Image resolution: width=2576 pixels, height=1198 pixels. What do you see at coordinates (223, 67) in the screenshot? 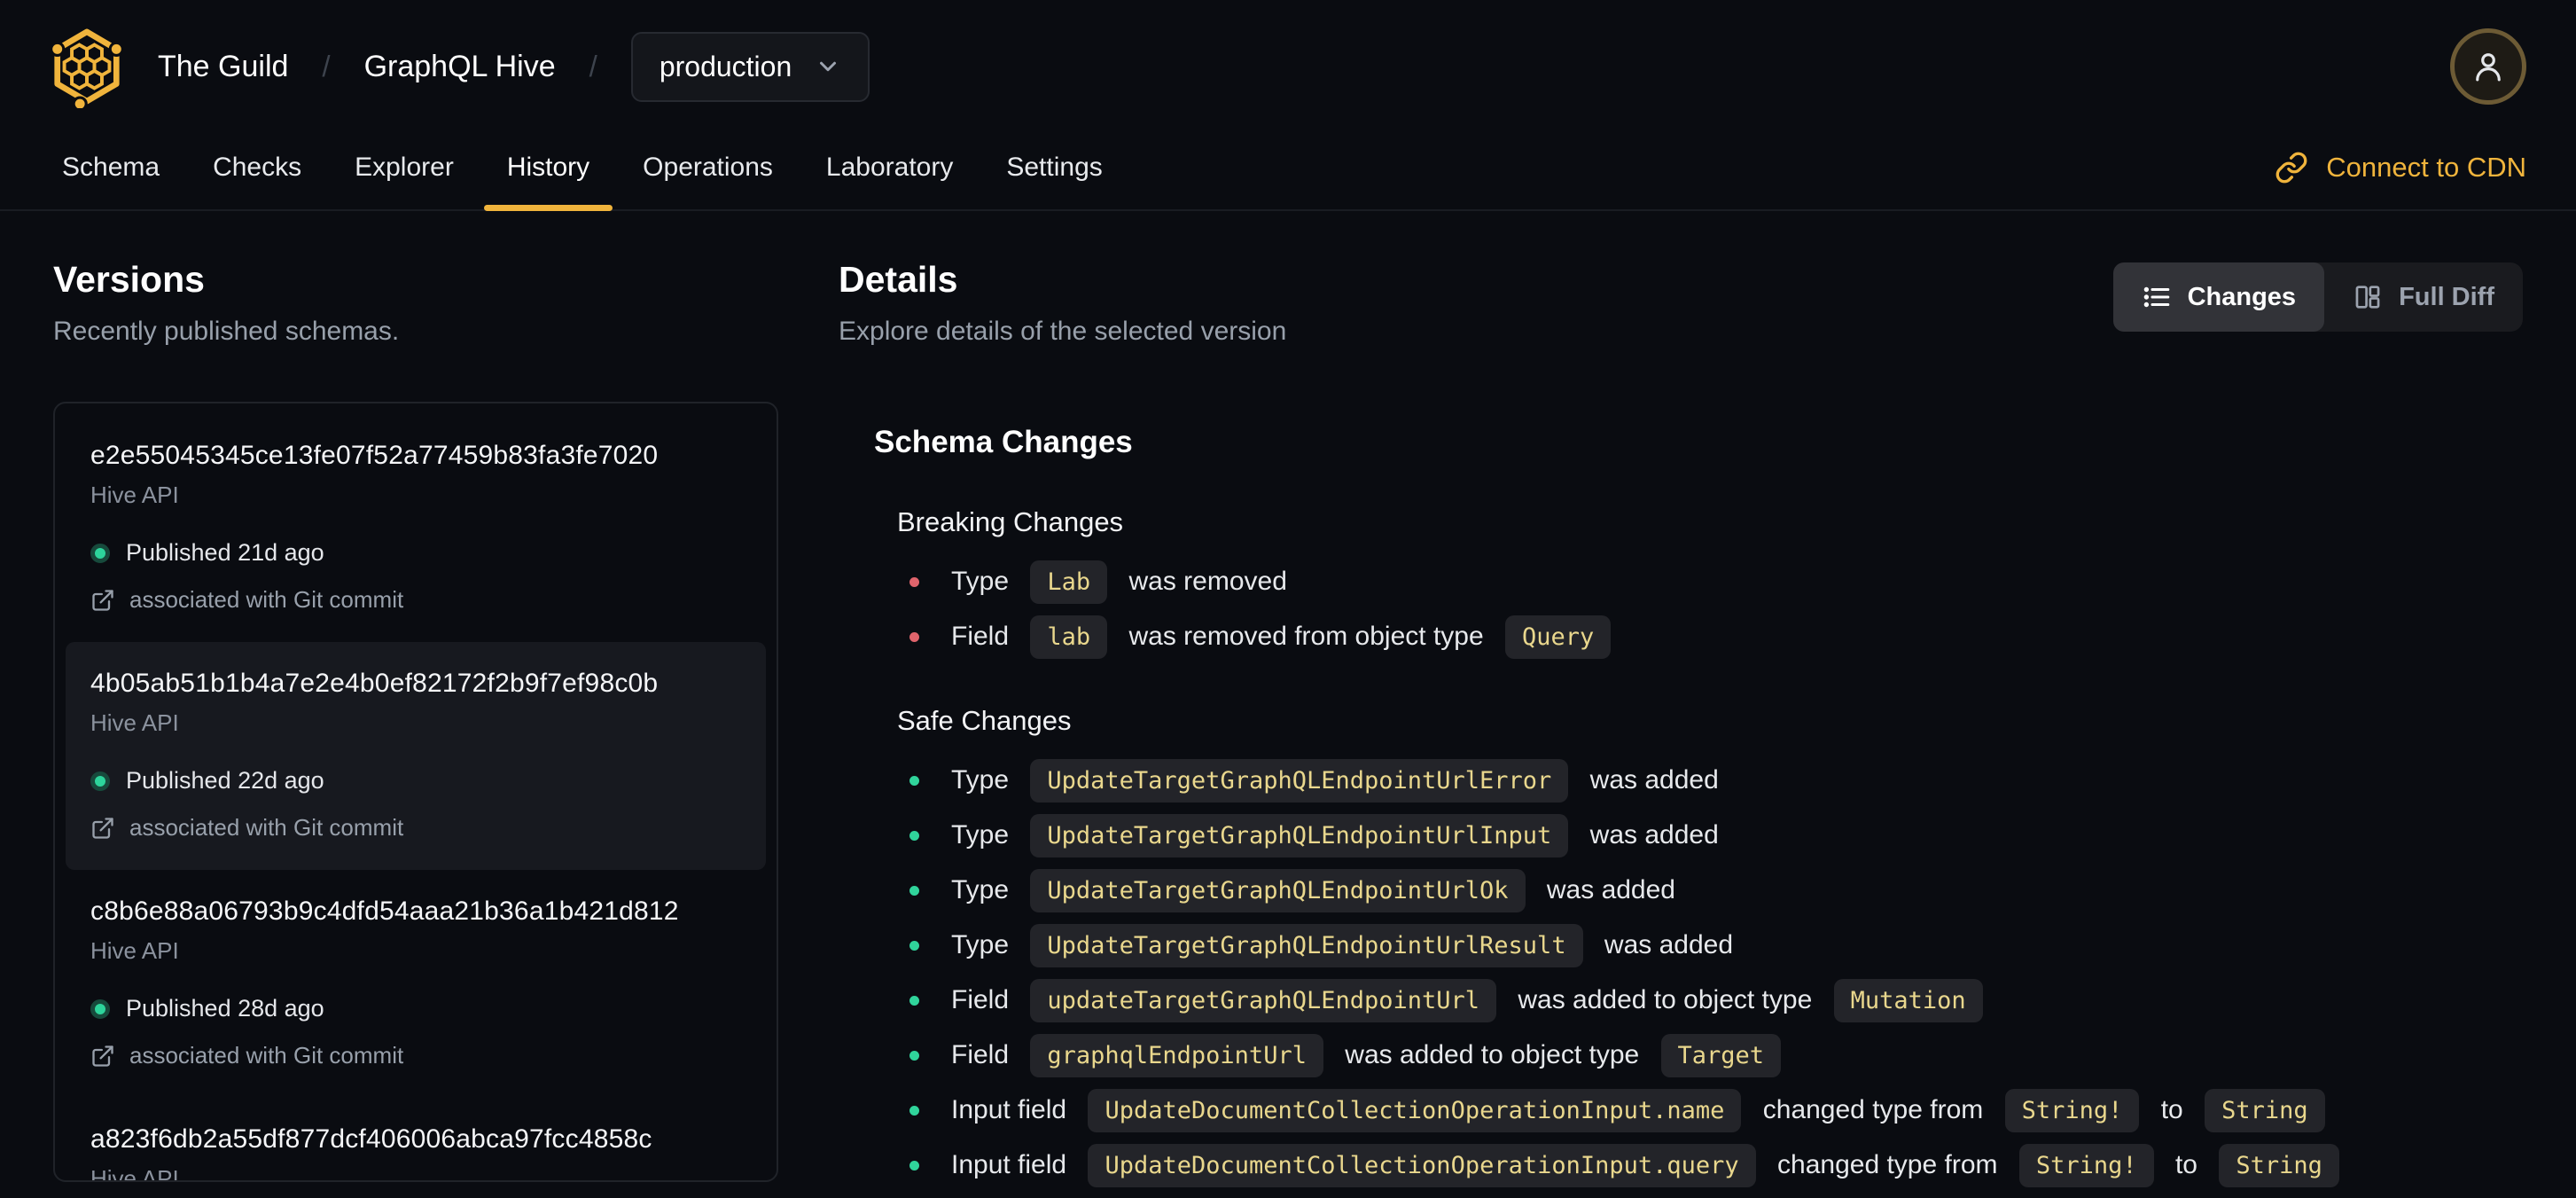
I see `breadcrumb-org: The Guild` at bounding box center [223, 67].